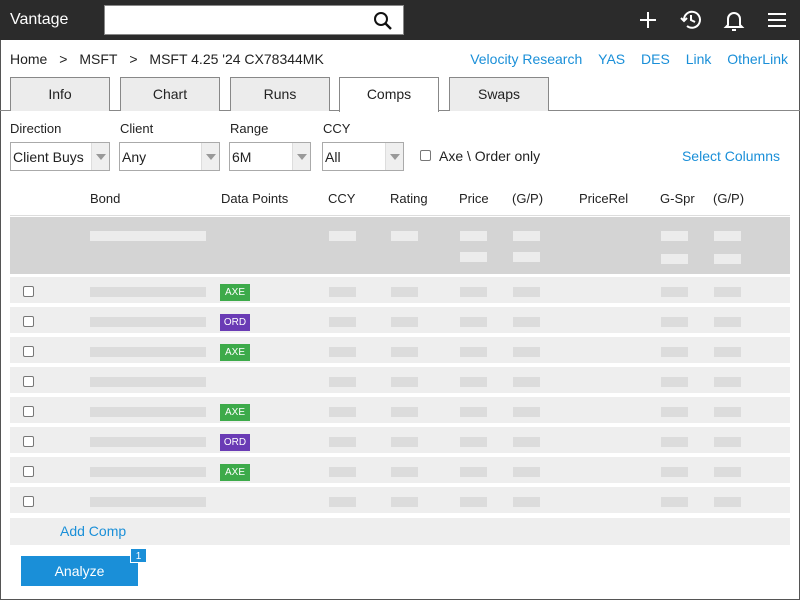 The image size is (800, 600). What do you see at coordinates (60, 94) in the screenshot?
I see `tab-info: Info` at bounding box center [60, 94].